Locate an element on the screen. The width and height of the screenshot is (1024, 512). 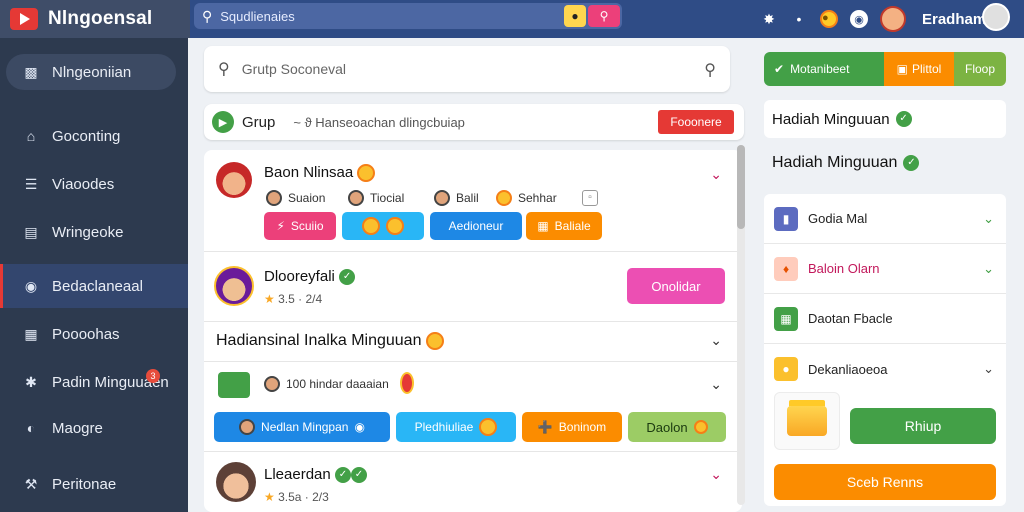
pill-label: Pledhiuliae is located at coordinates (444, 427).